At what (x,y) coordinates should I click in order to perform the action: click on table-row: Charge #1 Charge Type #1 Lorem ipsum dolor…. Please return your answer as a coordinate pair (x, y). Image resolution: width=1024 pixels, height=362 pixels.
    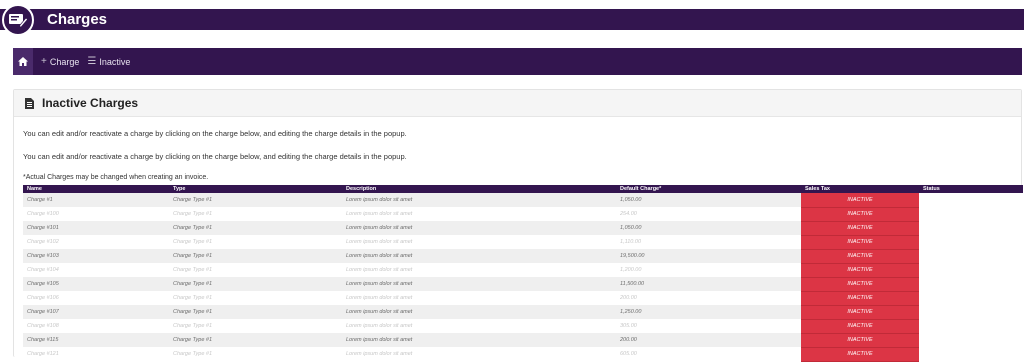
    Looking at the image, I should click on (523, 200).